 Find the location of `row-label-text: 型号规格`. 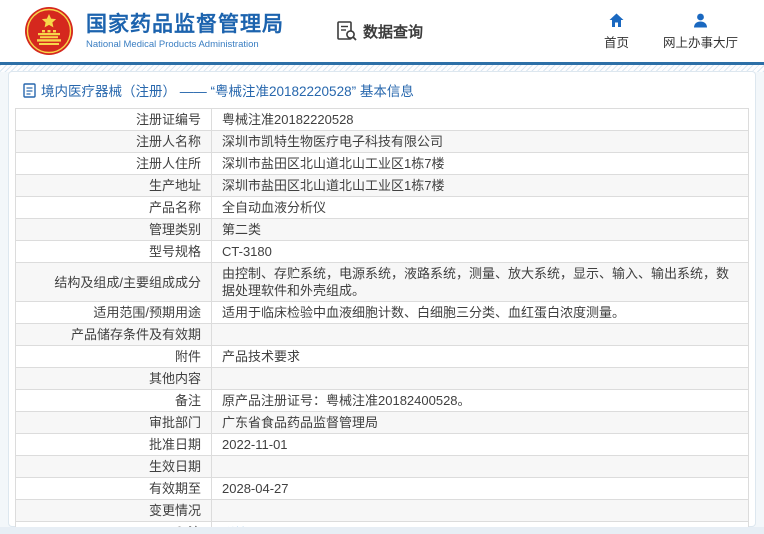

row-label-text: 型号规格 is located at coordinates (174, 251).